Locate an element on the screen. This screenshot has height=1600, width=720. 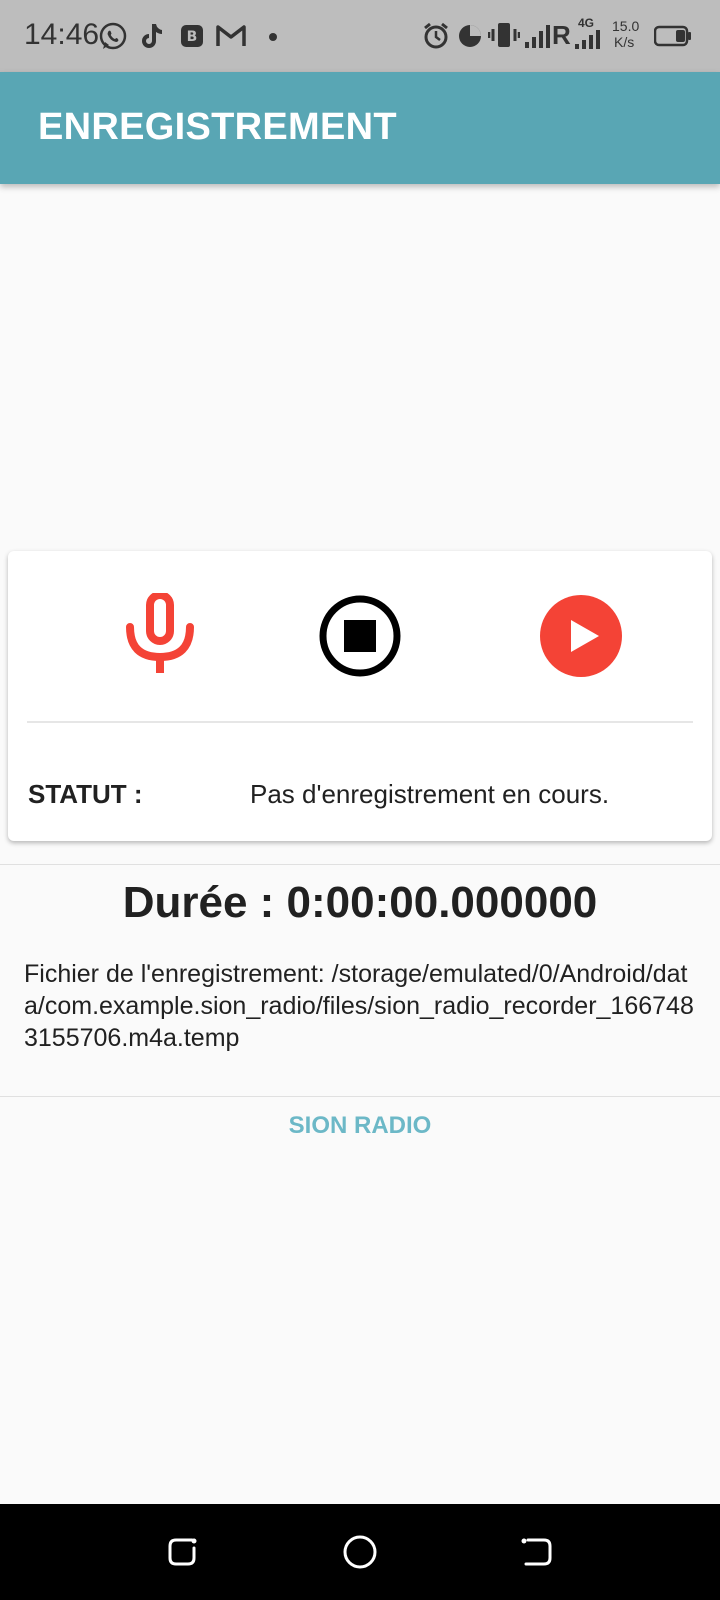
record-button is located at coordinates (160, 634).